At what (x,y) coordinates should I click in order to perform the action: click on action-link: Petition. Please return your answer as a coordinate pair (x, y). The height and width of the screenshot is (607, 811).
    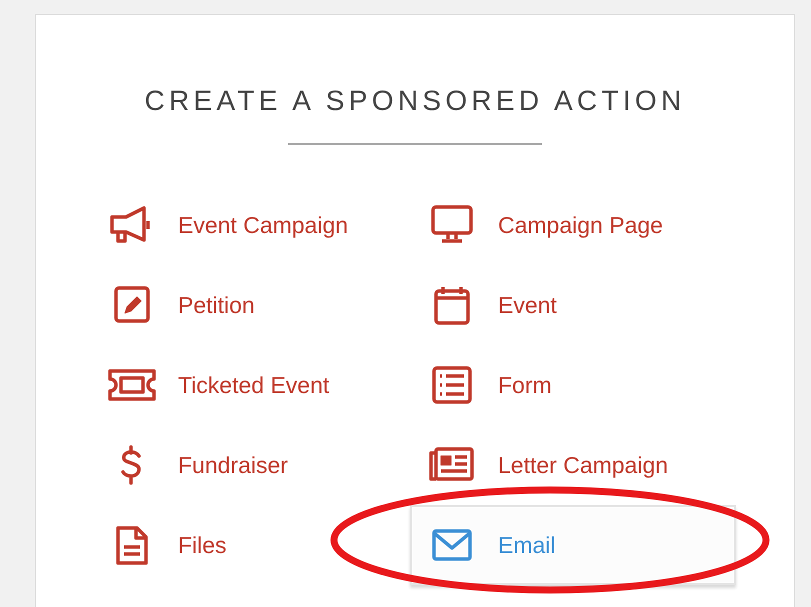
    Looking at the image, I should click on (181, 305).